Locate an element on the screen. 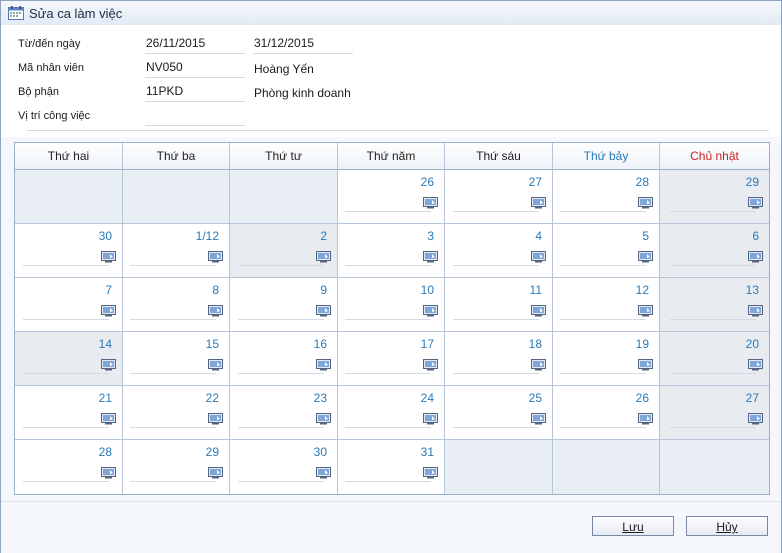 Image resolution: width=782 pixels, height=553 pixels. calendar-day-cell: 23 is located at coordinates (284, 413).